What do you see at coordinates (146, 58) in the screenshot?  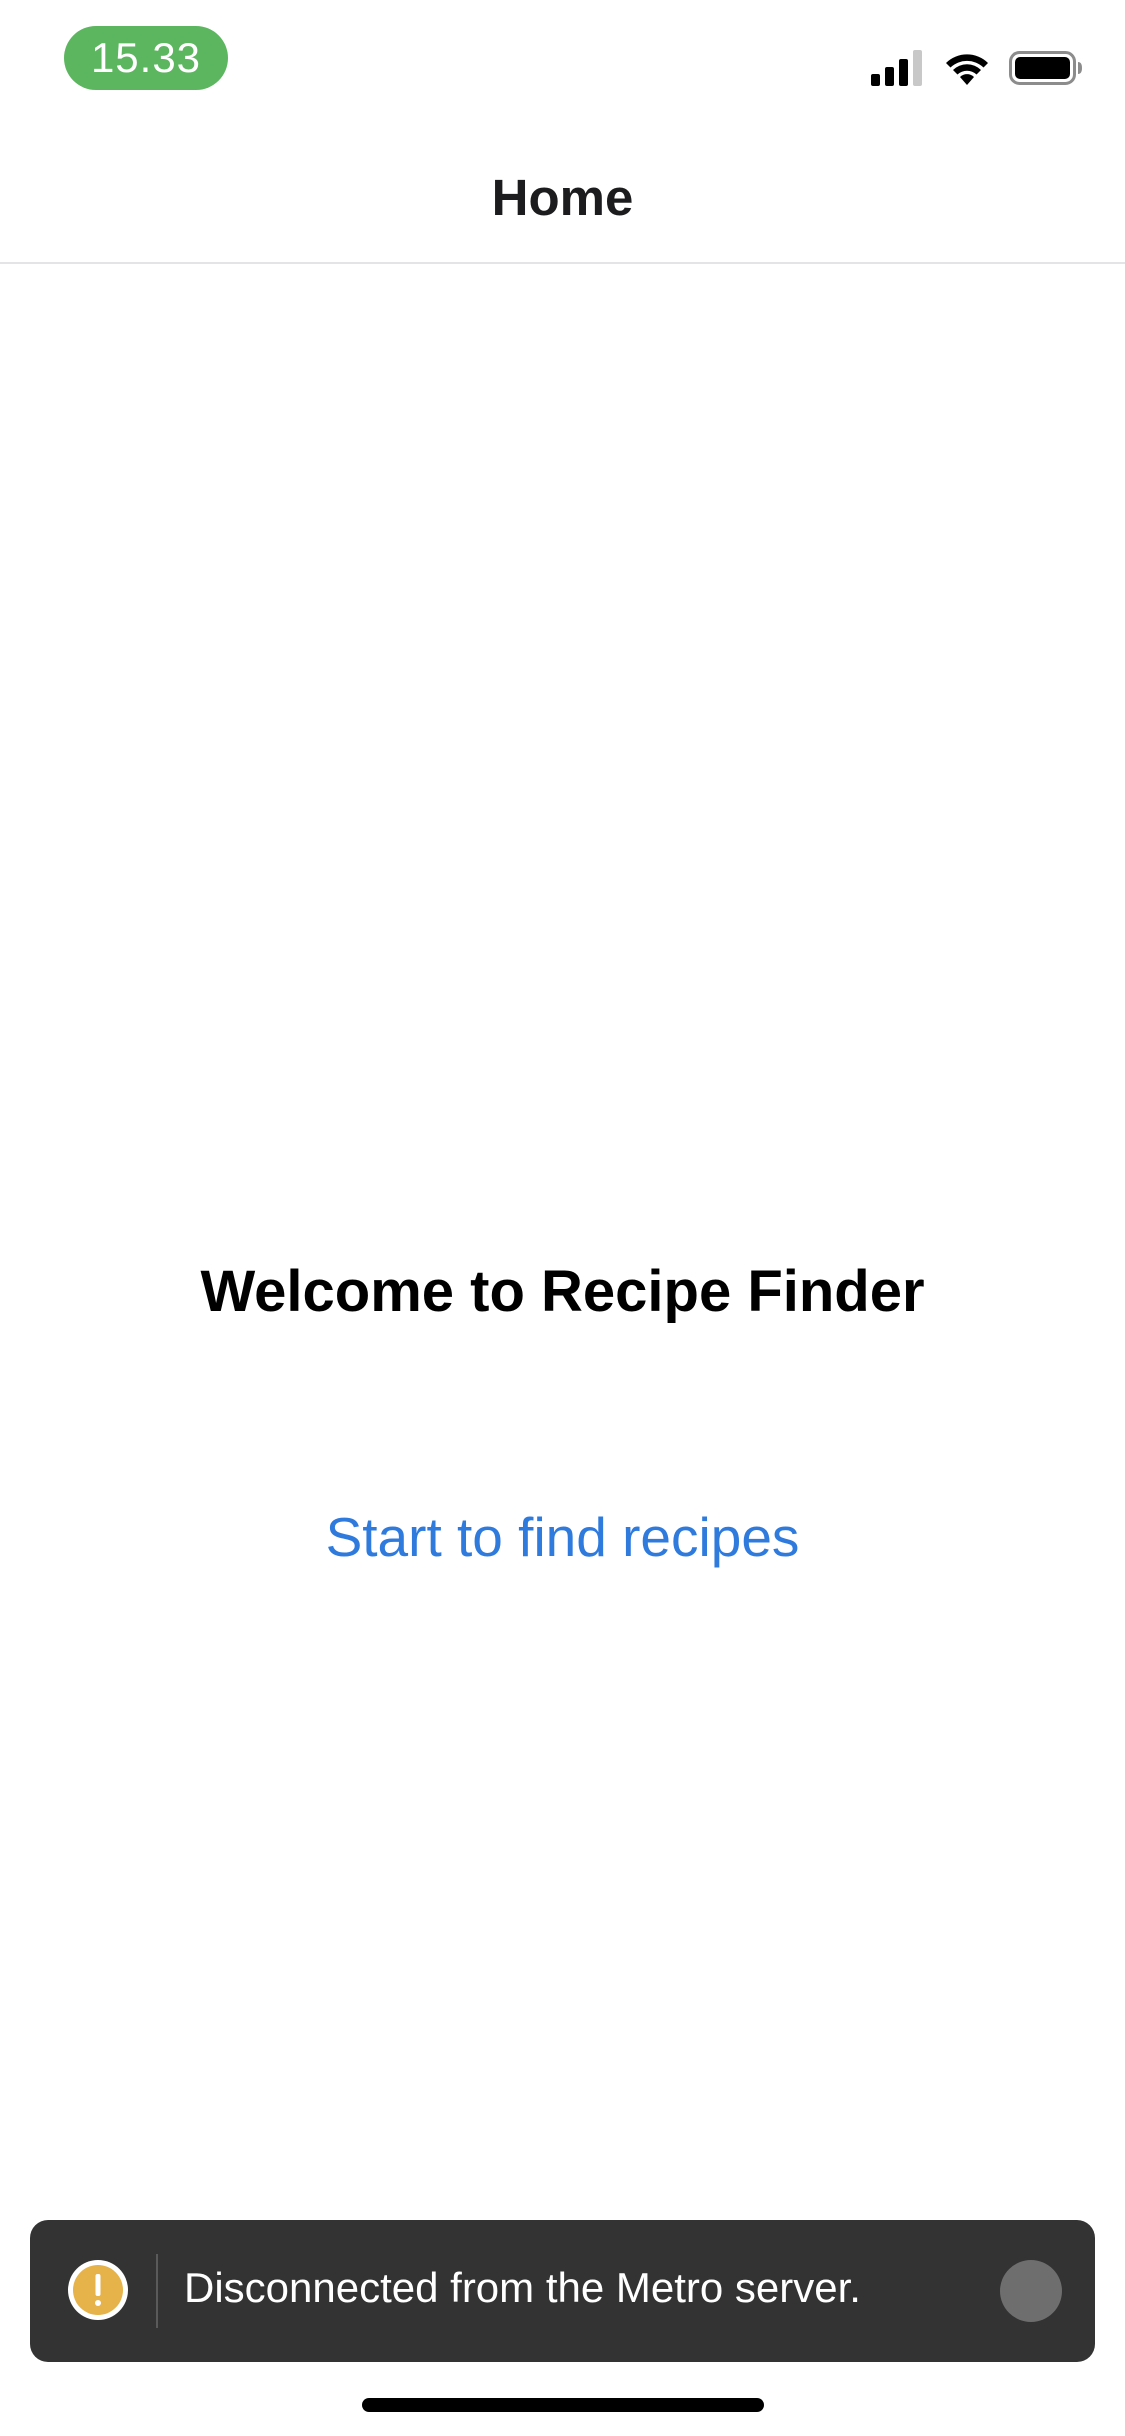 I see `status-time: 15.33` at bounding box center [146, 58].